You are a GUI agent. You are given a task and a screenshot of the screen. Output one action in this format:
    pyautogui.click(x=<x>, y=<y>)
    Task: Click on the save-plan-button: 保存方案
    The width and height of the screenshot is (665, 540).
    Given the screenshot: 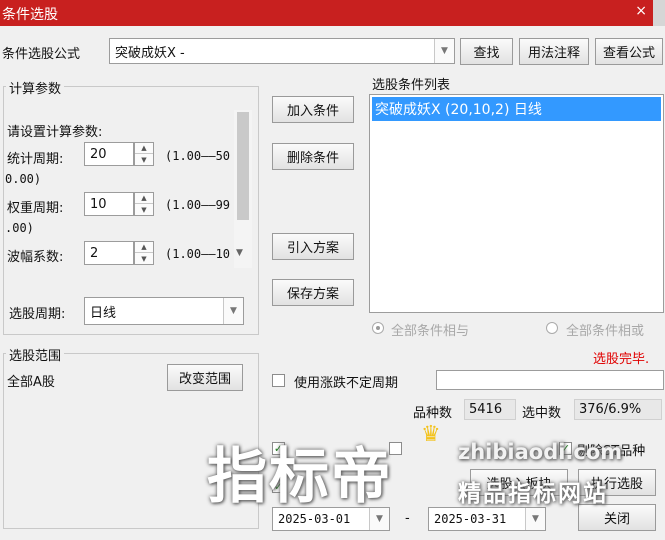 What is the action you would take?
    pyautogui.click(x=313, y=292)
    